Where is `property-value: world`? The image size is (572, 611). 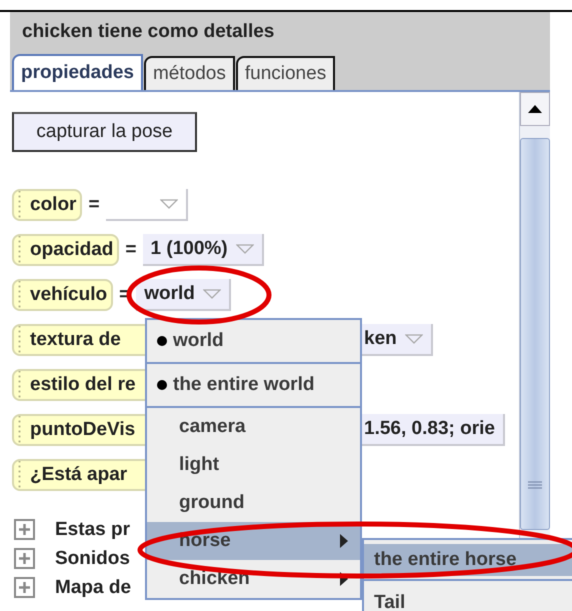
property-value: world is located at coordinates (183, 294).